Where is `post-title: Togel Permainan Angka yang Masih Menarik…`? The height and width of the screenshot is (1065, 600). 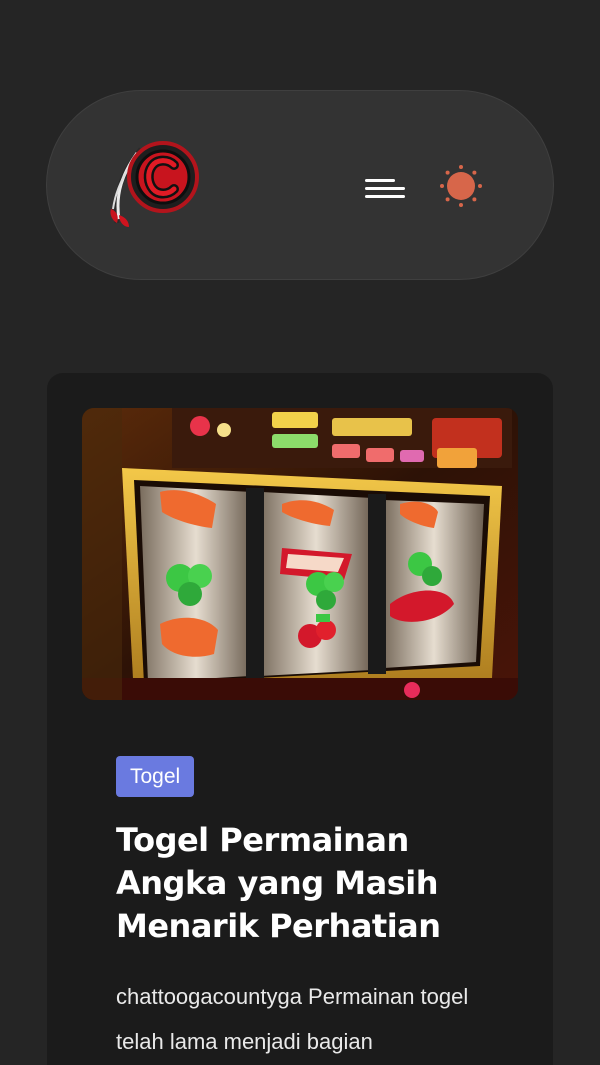 post-title: Togel Permainan Angka yang Masih Menarik… is located at coordinates (306, 883).